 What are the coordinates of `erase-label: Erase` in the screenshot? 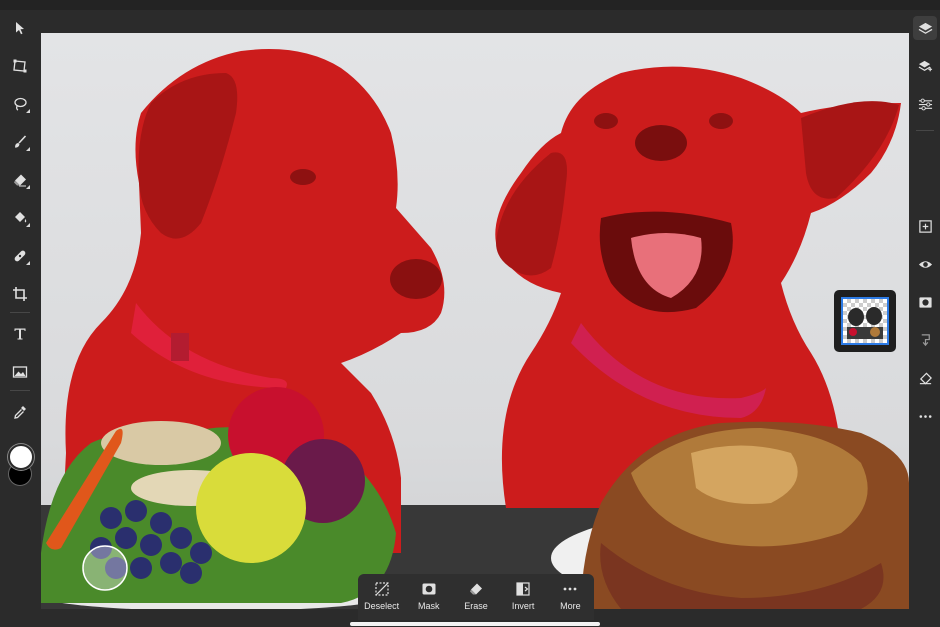 It's located at (476, 606).